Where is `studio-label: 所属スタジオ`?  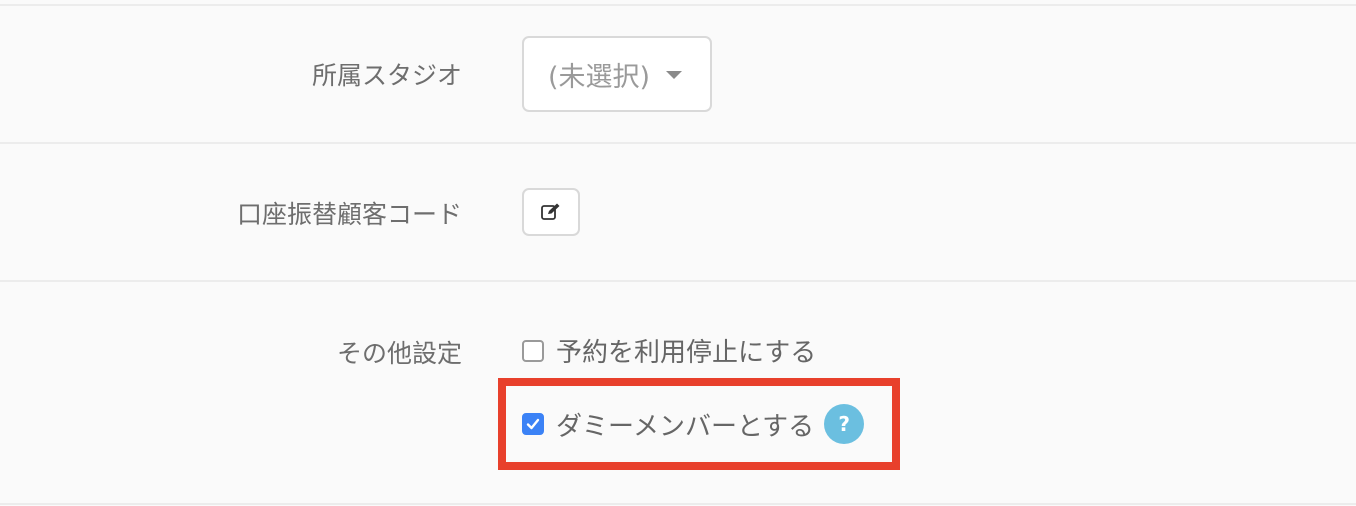
studio-label: 所属スタジオ is located at coordinates (386, 75).